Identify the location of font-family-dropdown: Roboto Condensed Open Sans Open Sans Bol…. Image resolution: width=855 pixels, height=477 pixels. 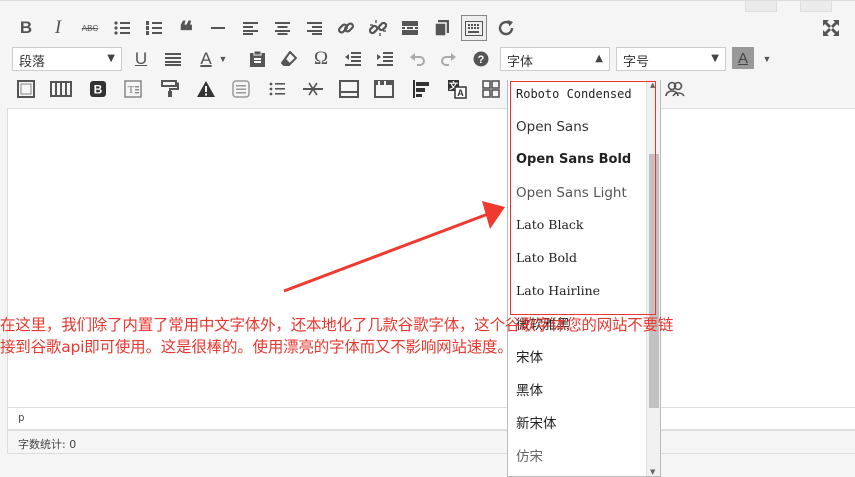
(584, 278).